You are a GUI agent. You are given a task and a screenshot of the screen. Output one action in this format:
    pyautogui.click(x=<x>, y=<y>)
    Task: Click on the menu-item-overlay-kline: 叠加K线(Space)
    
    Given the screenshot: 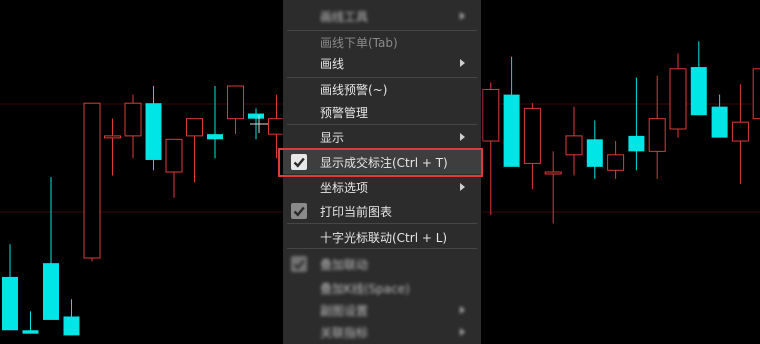 What is the action you would take?
    pyautogui.click(x=382, y=288)
    